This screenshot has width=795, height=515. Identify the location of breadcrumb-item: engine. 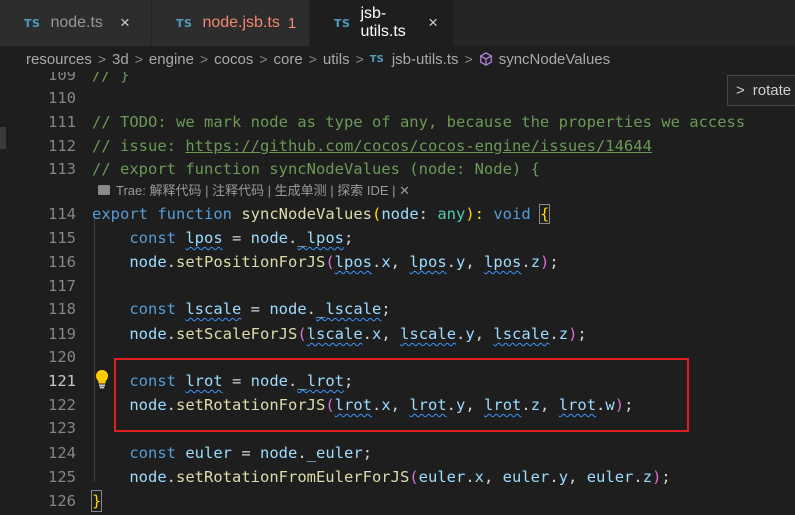
(171, 59).